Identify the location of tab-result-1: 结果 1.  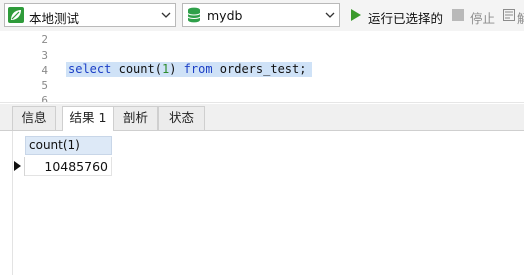
(88, 118).